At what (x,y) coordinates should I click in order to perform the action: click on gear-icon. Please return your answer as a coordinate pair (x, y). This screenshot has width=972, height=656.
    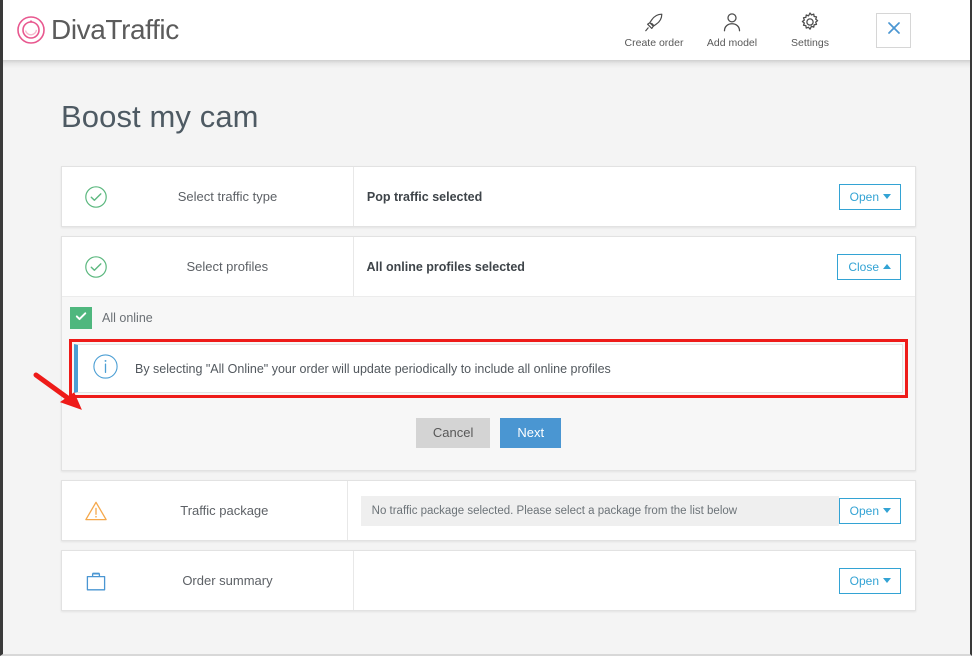
    Looking at the image, I should click on (810, 21).